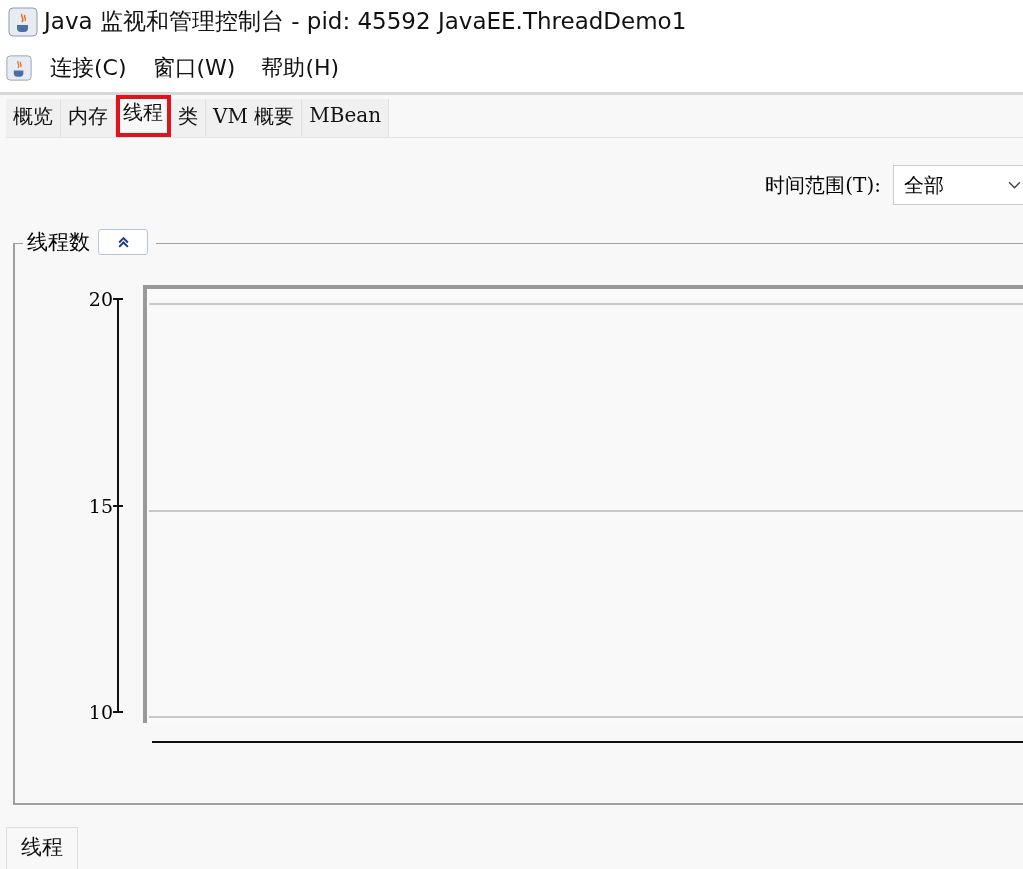  What do you see at coordinates (300, 67) in the screenshot?
I see `menu-item: 帮助(H)` at bounding box center [300, 67].